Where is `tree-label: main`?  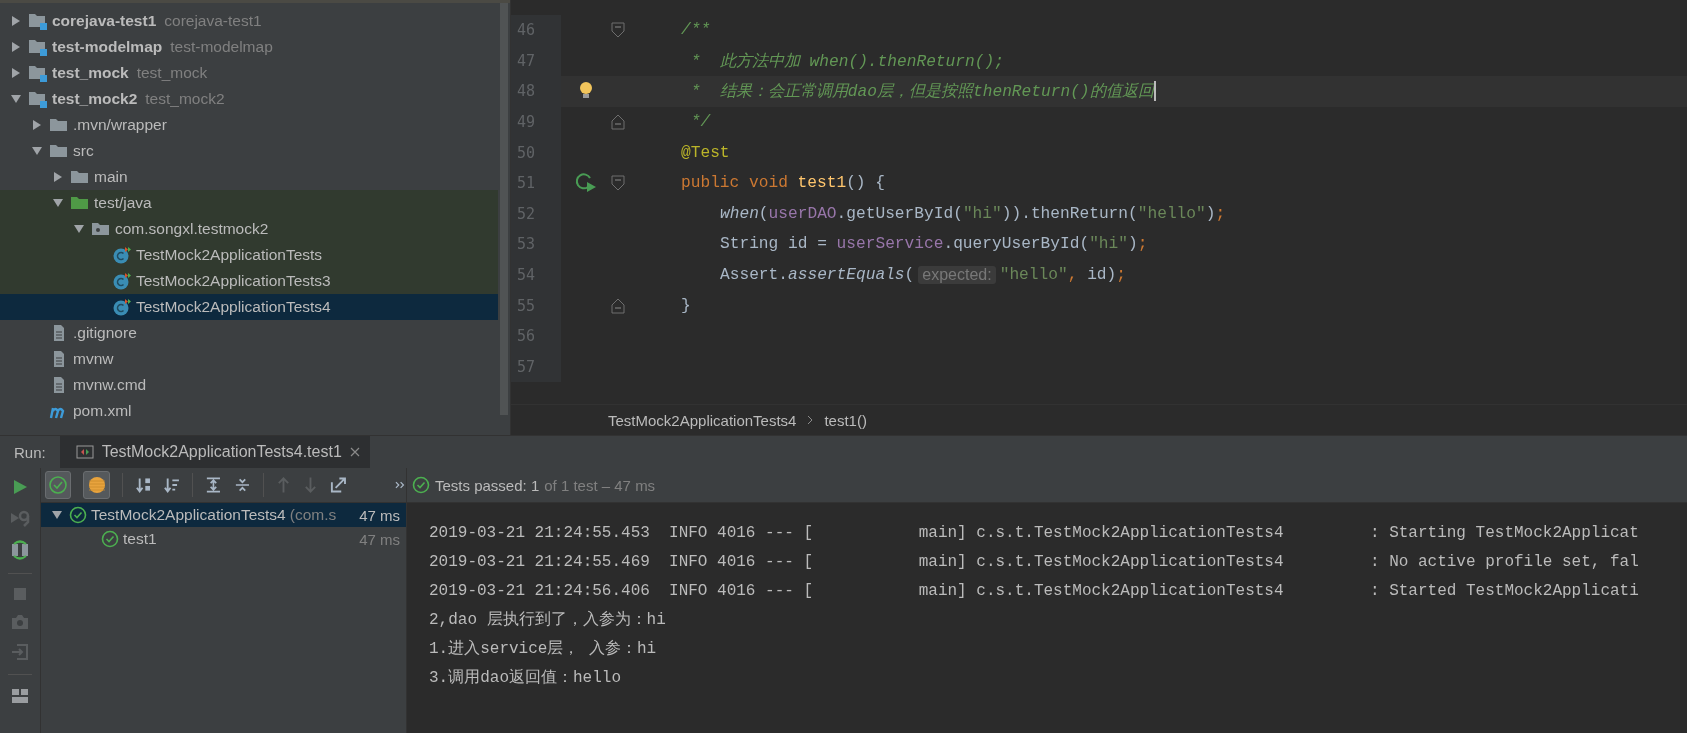 tree-label: main is located at coordinates (111, 177).